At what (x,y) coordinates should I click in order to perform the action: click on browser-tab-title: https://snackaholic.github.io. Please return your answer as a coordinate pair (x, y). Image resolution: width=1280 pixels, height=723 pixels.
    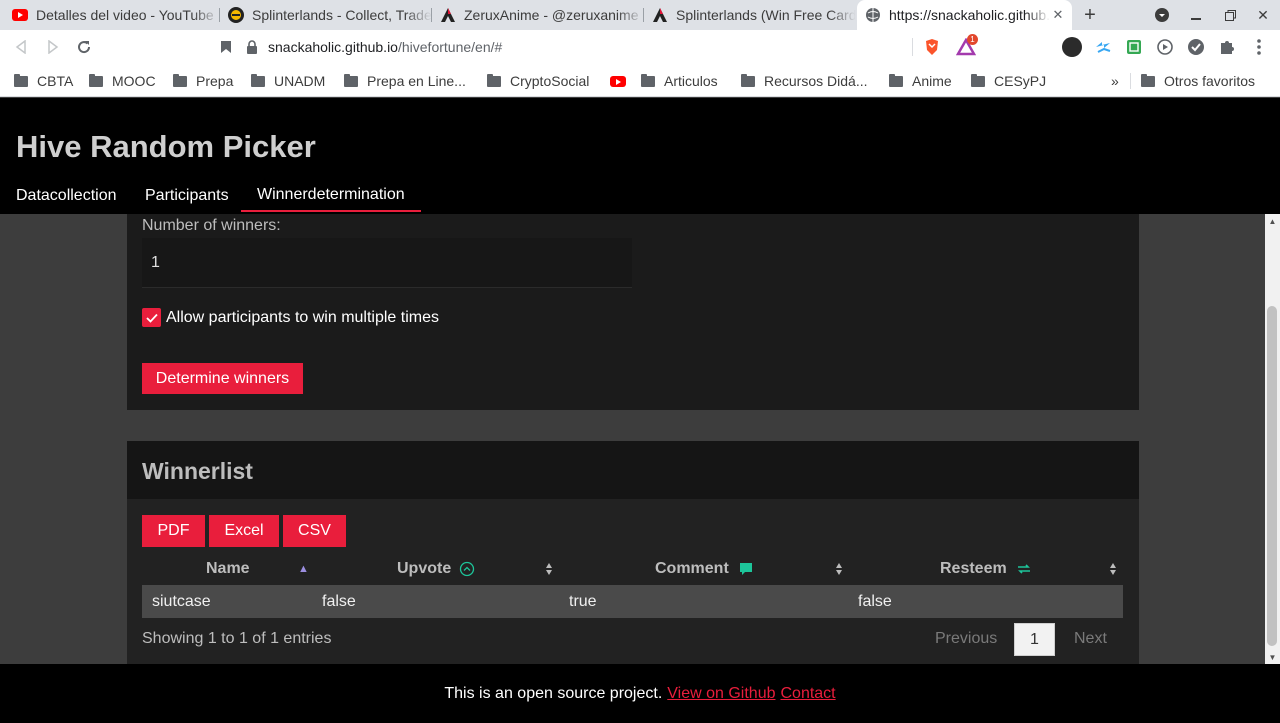
    Looking at the image, I should click on (969, 15).